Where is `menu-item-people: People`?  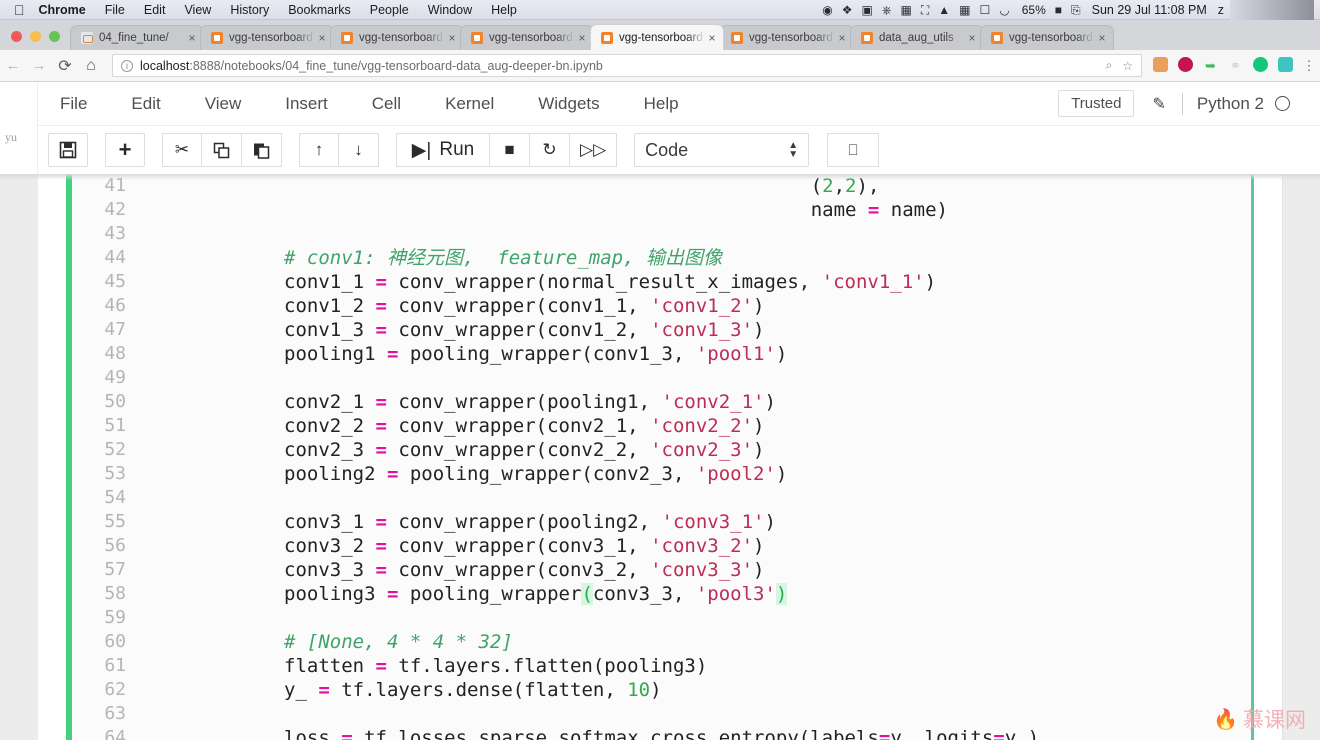 menu-item-people: People is located at coordinates (389, 10).